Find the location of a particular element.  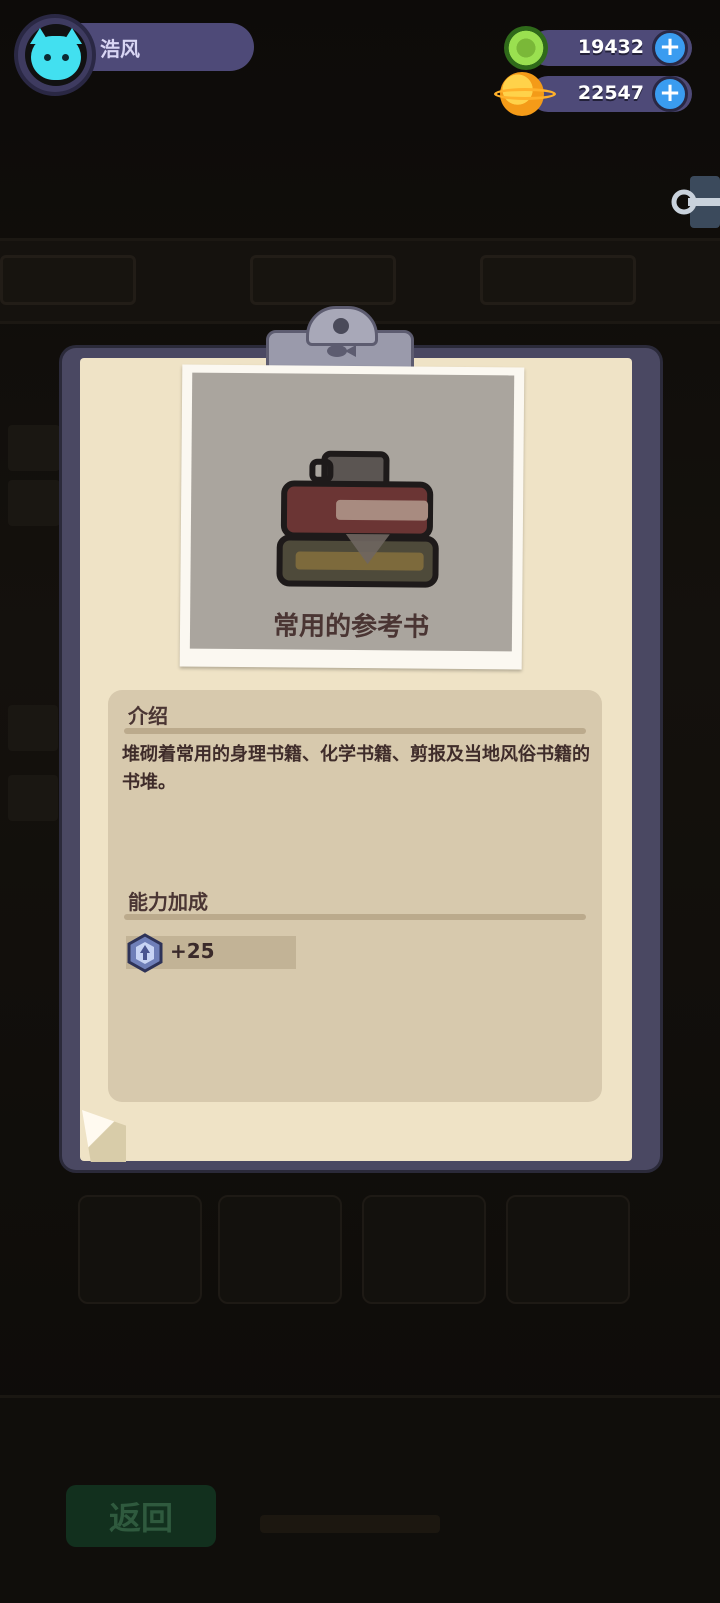

planet-ring is located at coordinates (525, 94).